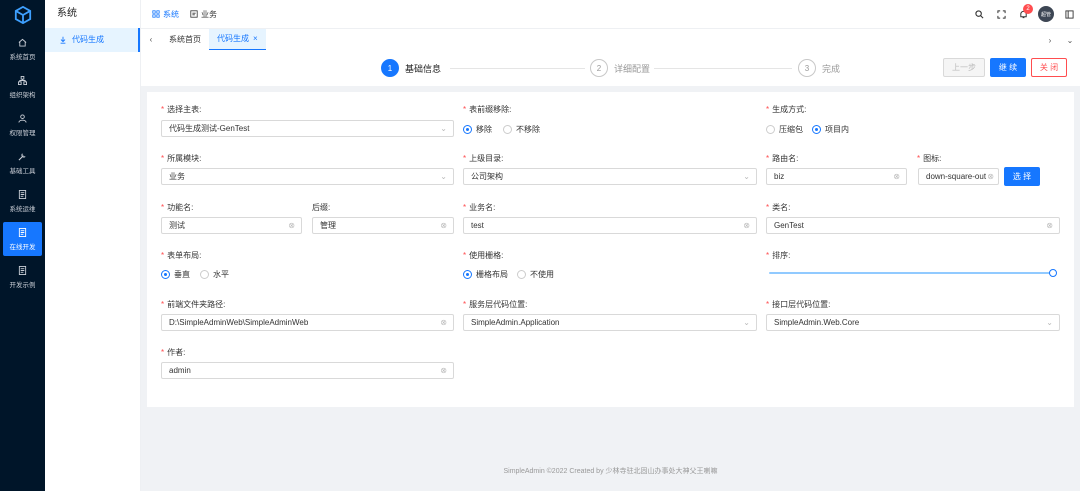 The height and width of the screenshot is (491, 1080). I want to click on main-table-select: 代码生成测试-GenTest ⌄, so click(307, 128).